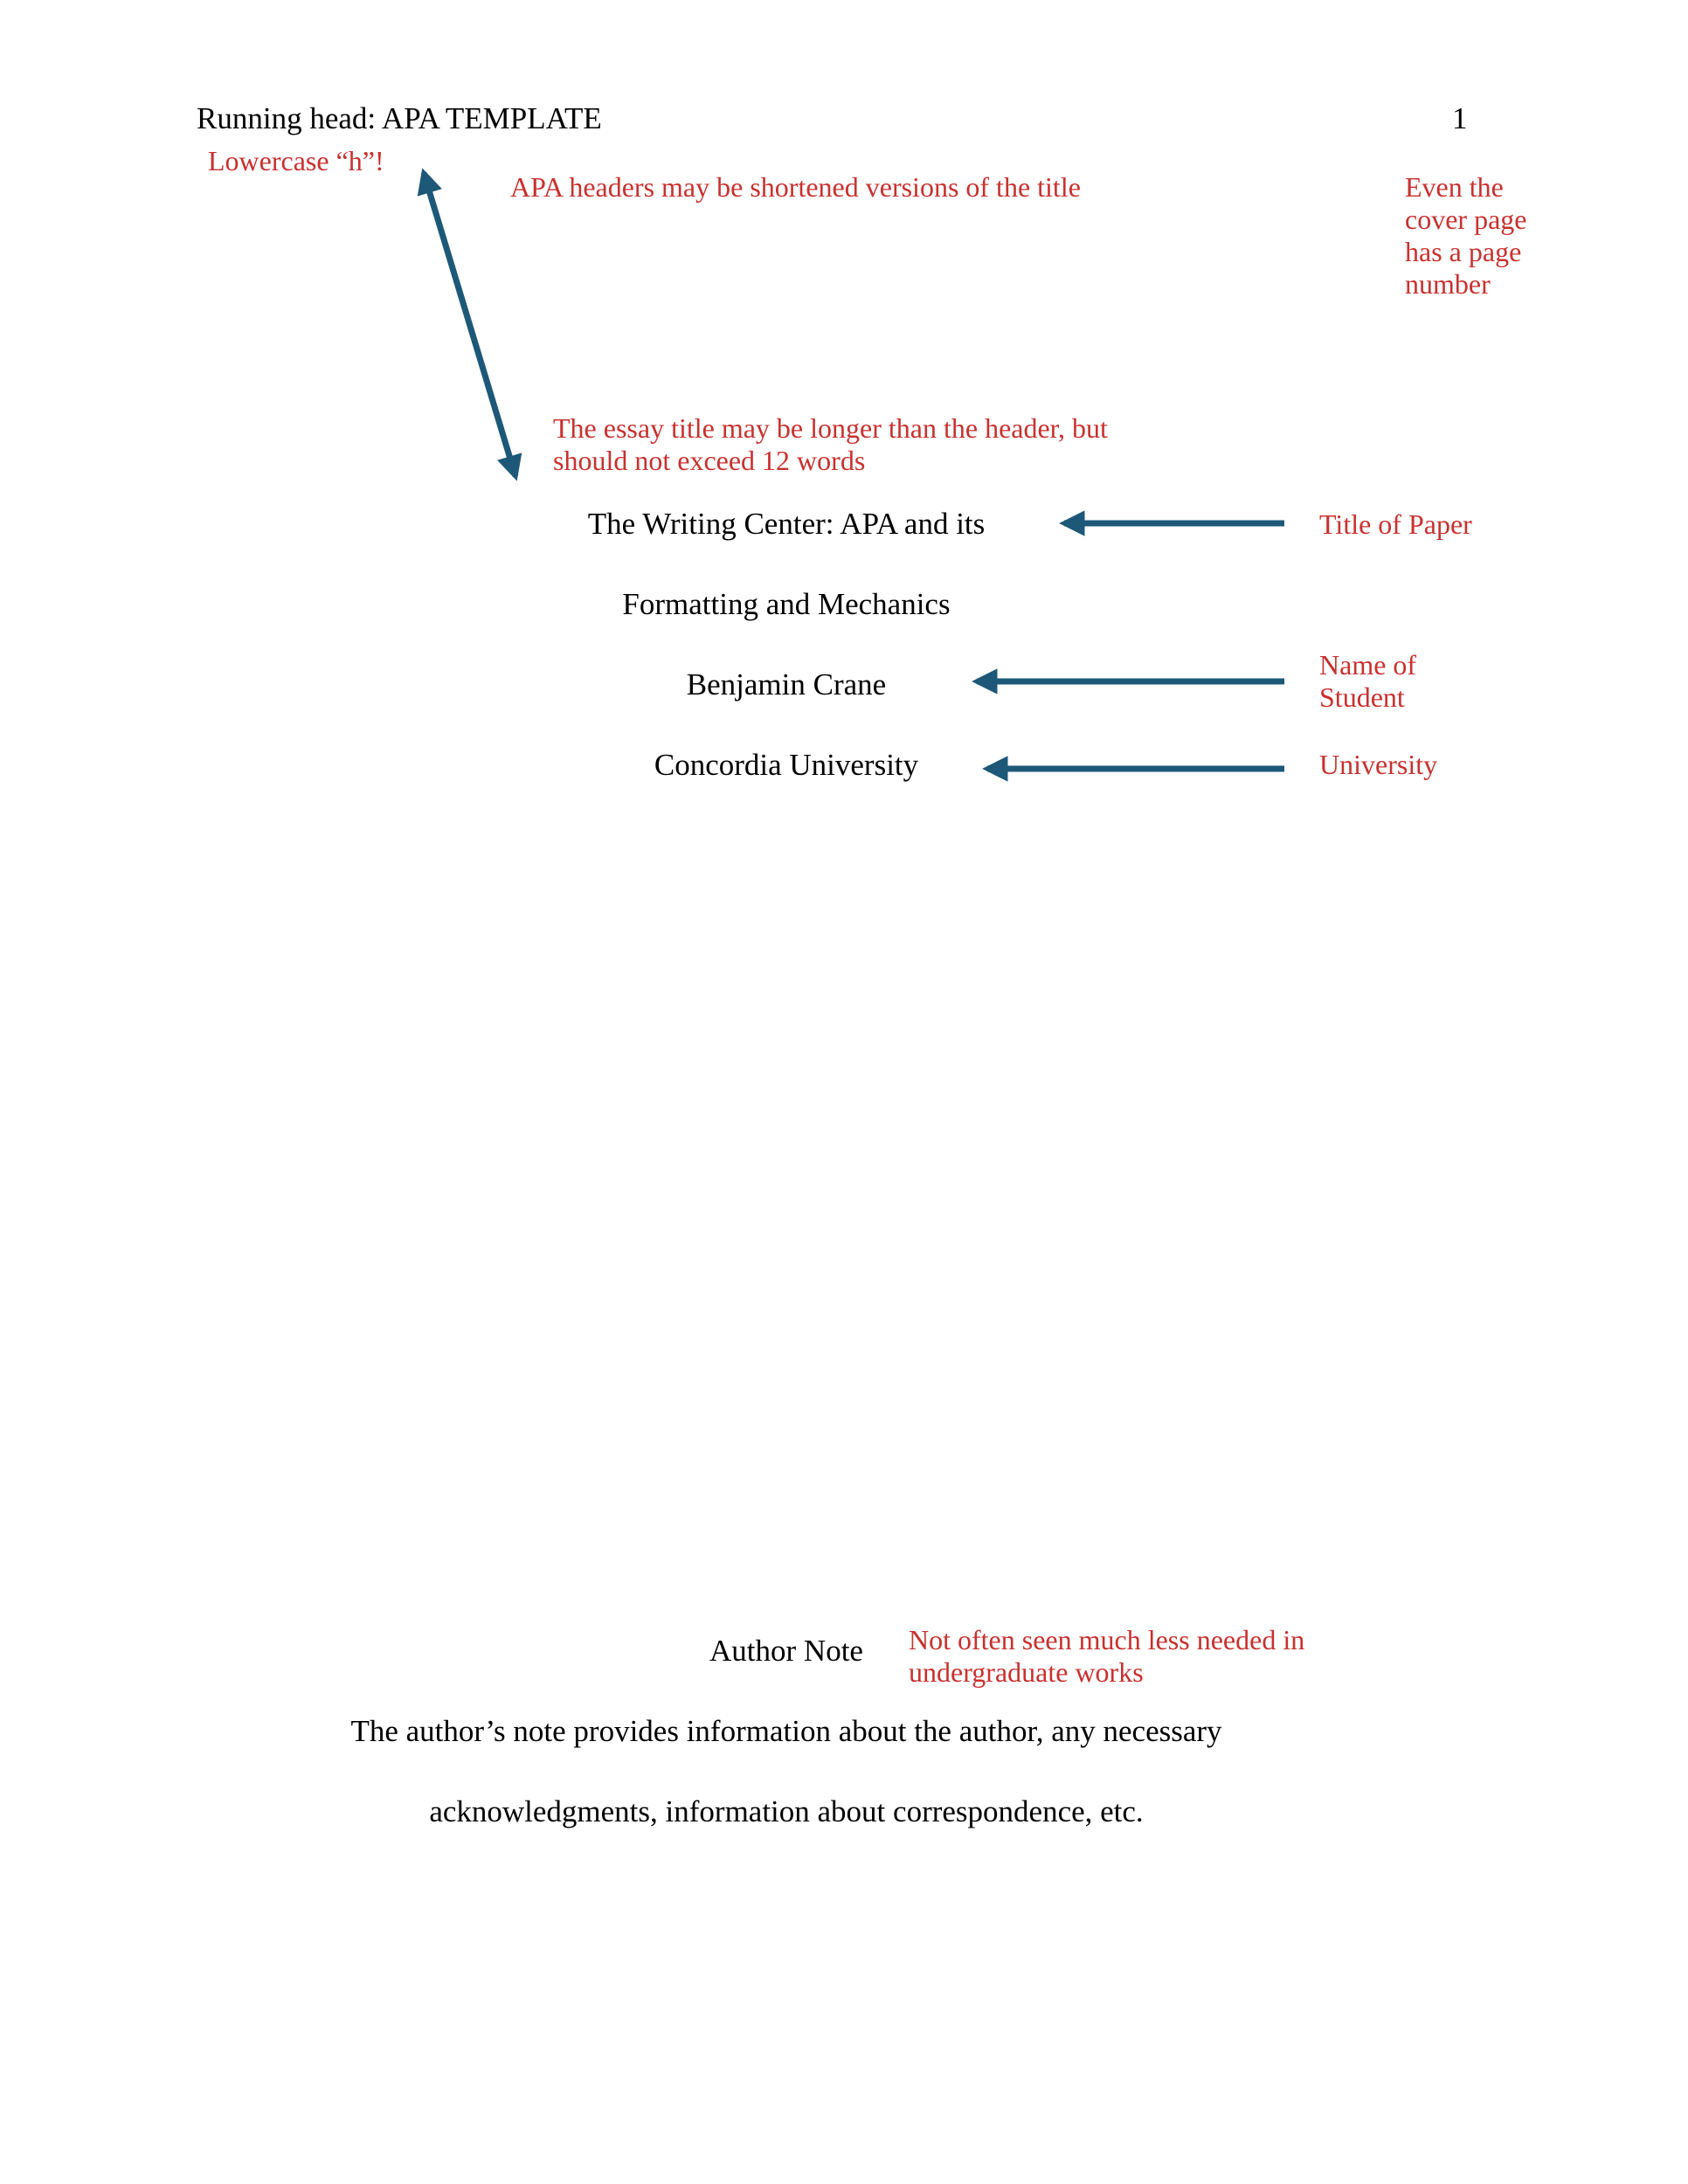  I want to click on annotation-line: number, so click(1448, 284).